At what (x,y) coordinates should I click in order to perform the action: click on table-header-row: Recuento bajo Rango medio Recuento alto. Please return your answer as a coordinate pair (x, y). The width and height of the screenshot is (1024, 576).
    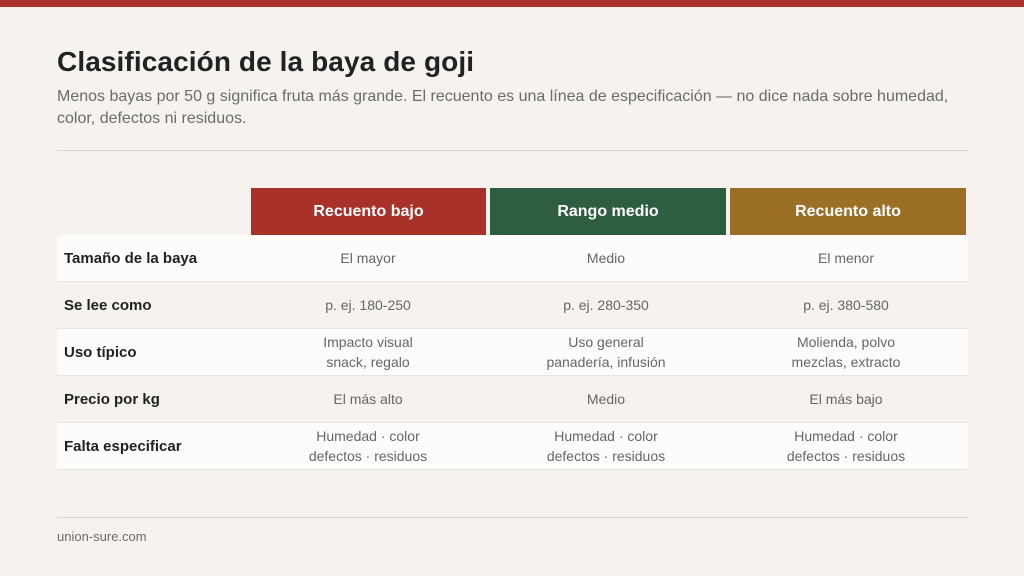
    Looking at the image, I should click on (512, 211).